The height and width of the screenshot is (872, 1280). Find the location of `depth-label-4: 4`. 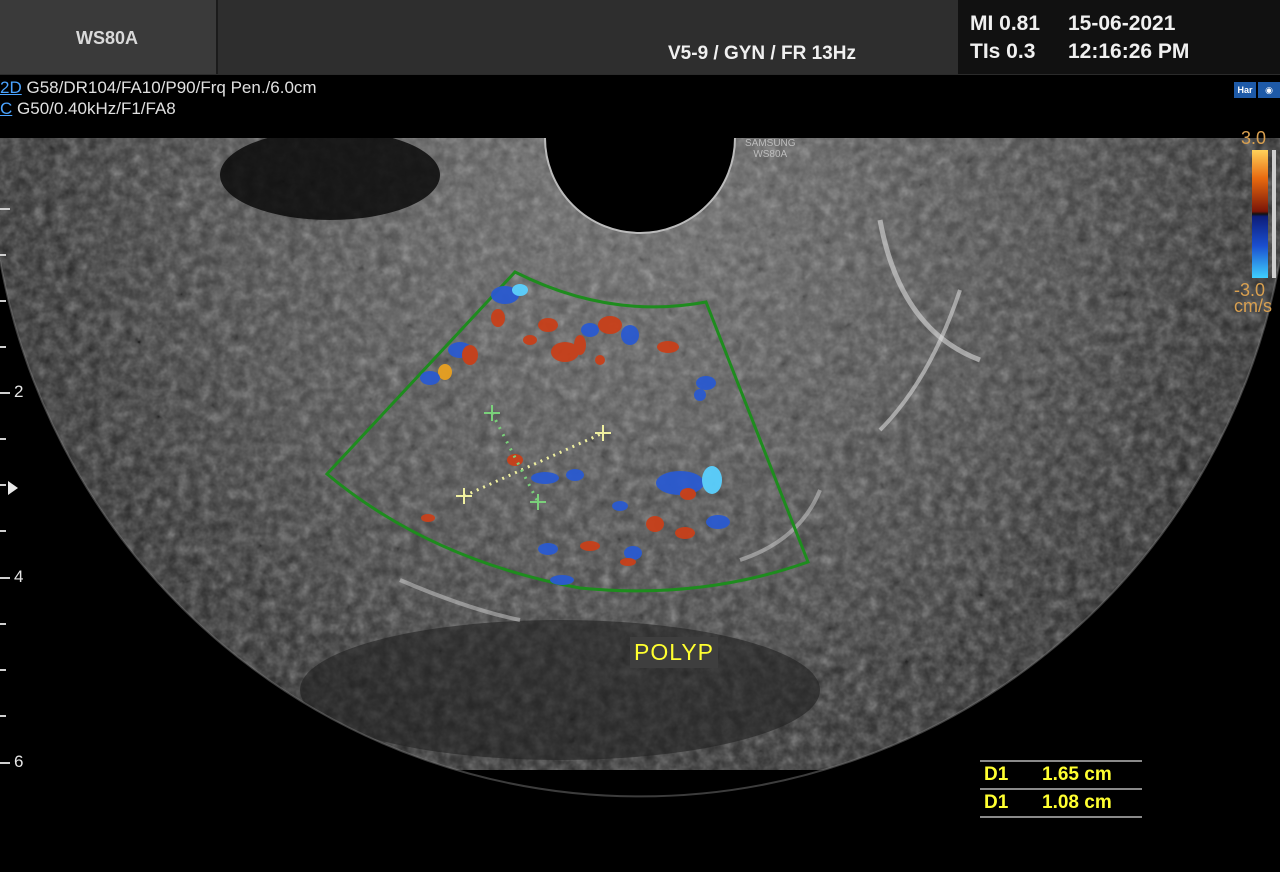

depth-label-4: 4 is located at coordinates (19, 576).